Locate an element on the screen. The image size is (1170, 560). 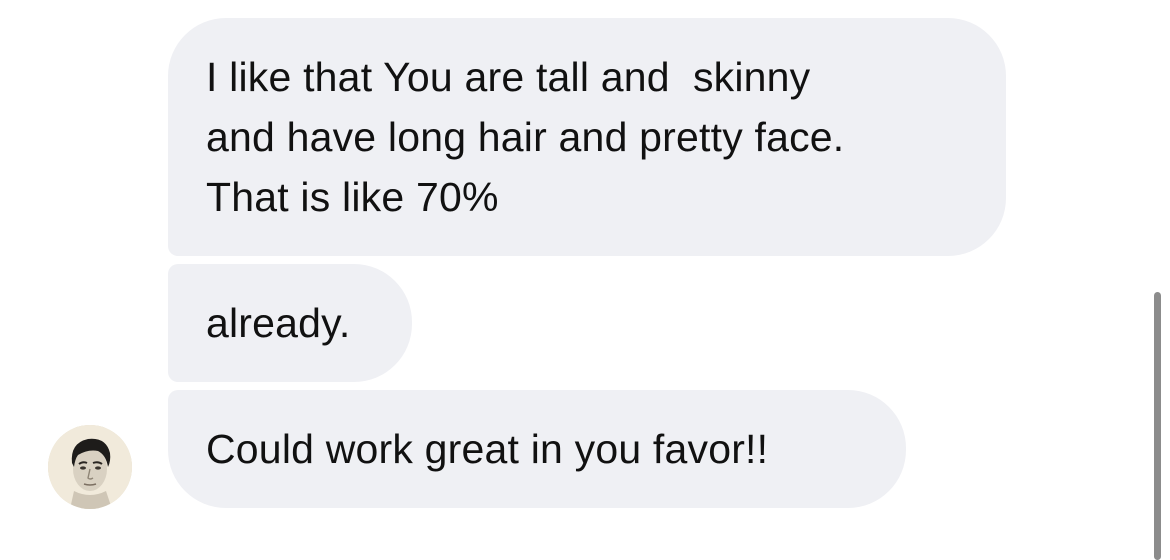
person-portrait-icon is located at coordinates (90, 467).